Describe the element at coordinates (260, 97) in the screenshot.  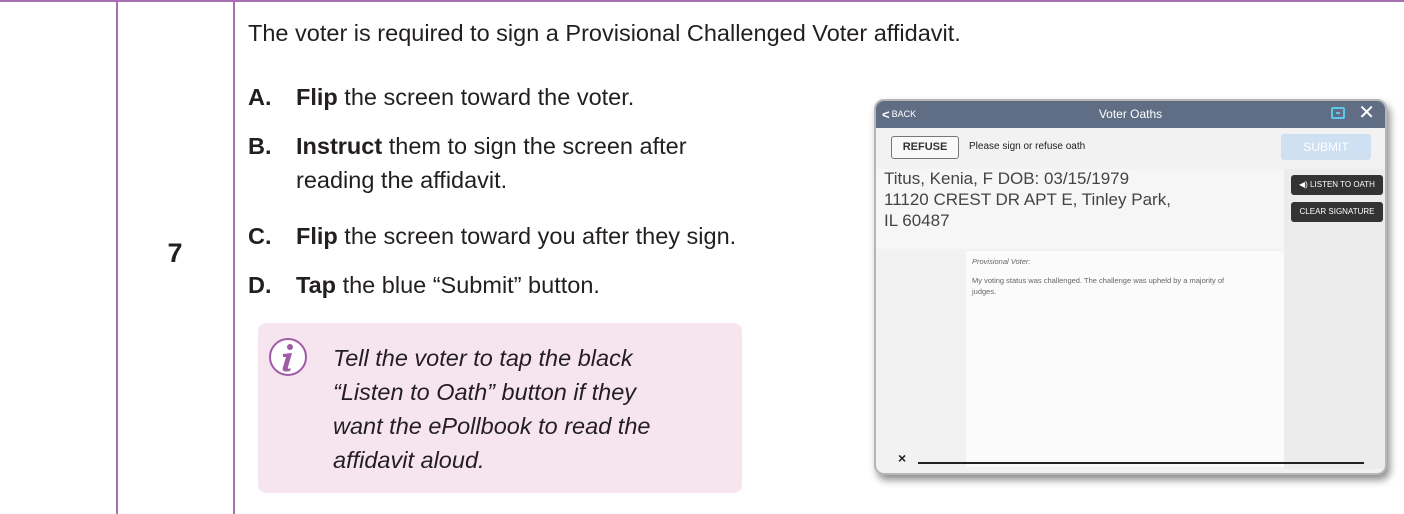
I see `step-letter: A.` at that location.